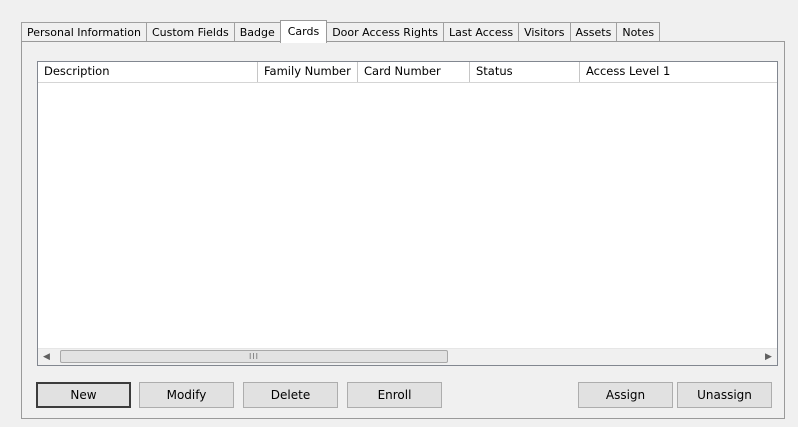  What do you see at coordinates (544, 32) in the screenshot?
I see `tab-visitors: Visitors` at bounding box center [544, 32].